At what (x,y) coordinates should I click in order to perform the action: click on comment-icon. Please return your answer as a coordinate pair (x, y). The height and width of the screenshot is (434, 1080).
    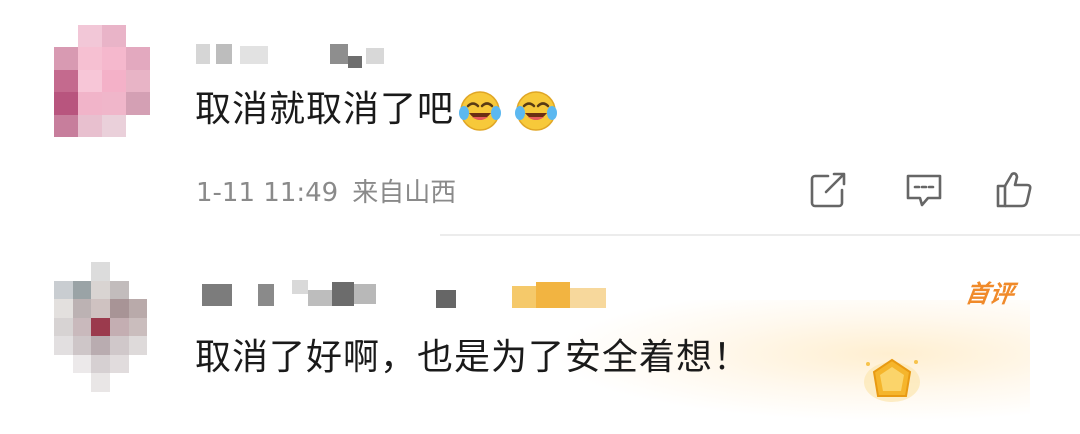
    Looking at the image, I should click on (924, 190).